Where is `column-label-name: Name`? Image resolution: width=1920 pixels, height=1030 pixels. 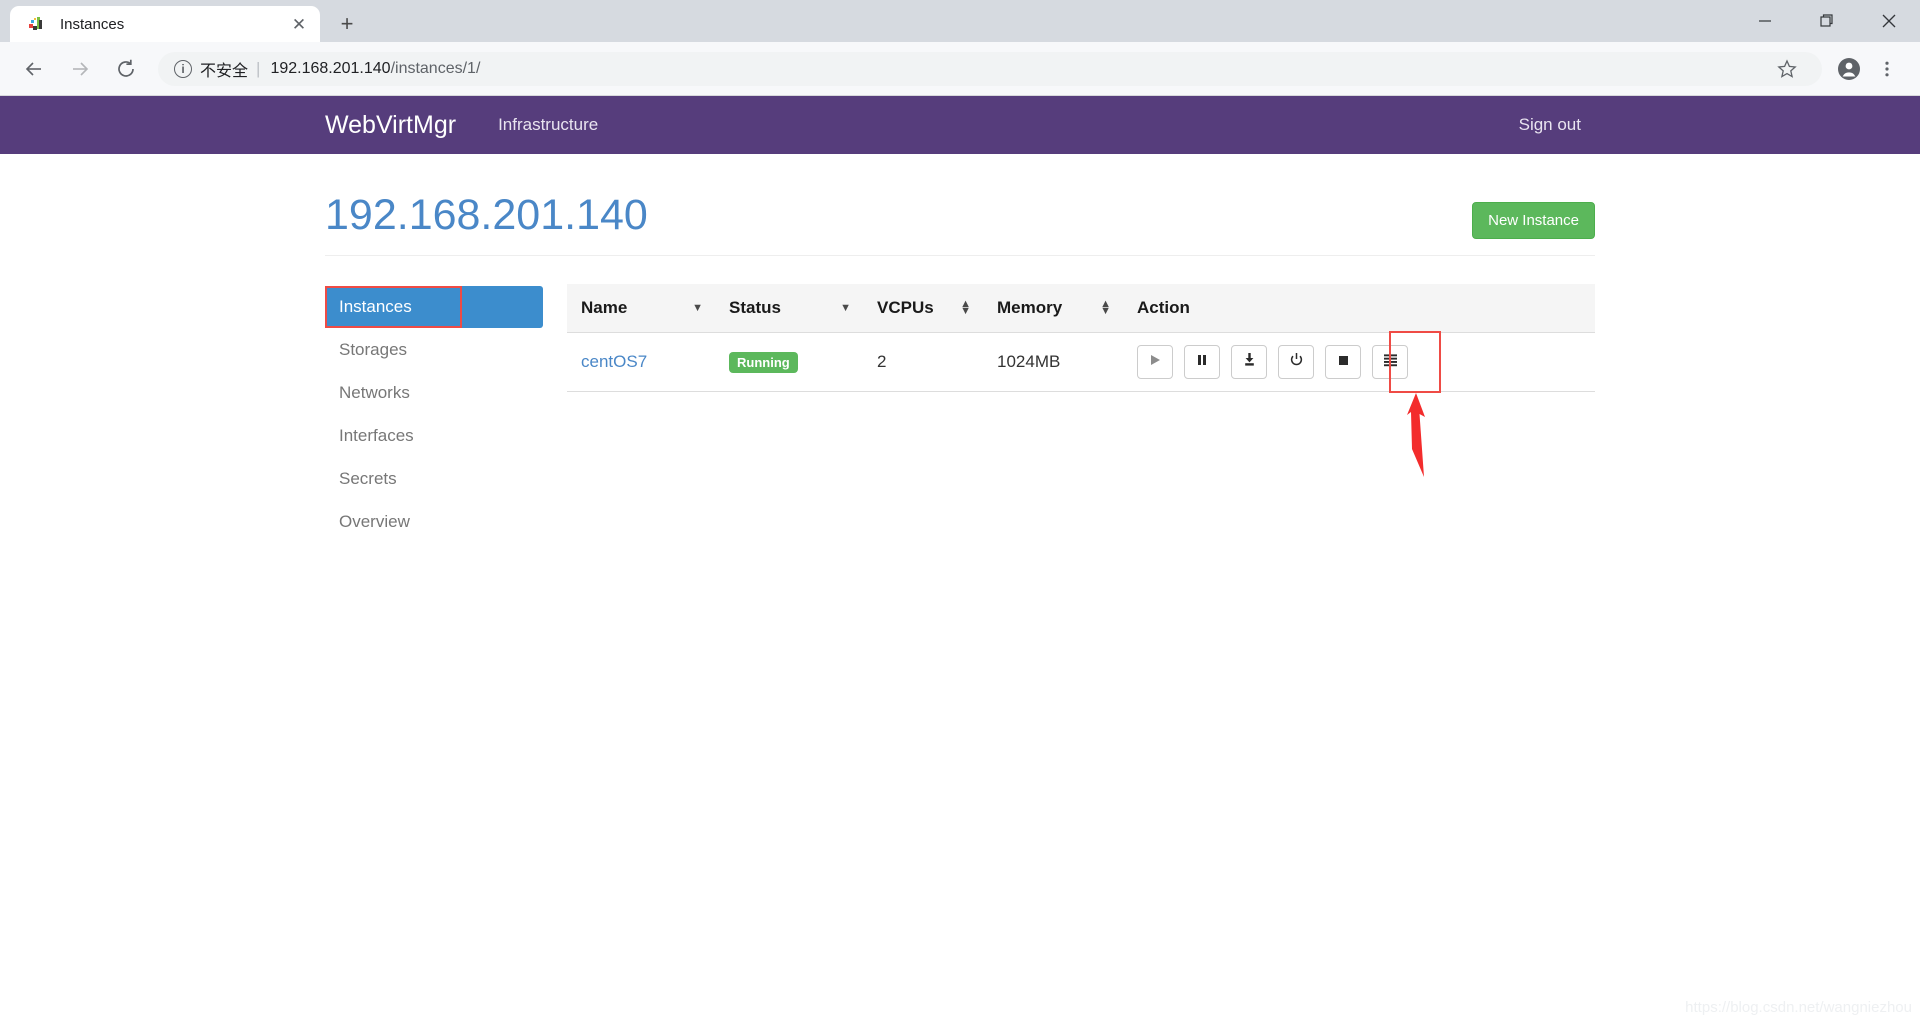 column-label-name: Name is located at coordinates (604, 307).